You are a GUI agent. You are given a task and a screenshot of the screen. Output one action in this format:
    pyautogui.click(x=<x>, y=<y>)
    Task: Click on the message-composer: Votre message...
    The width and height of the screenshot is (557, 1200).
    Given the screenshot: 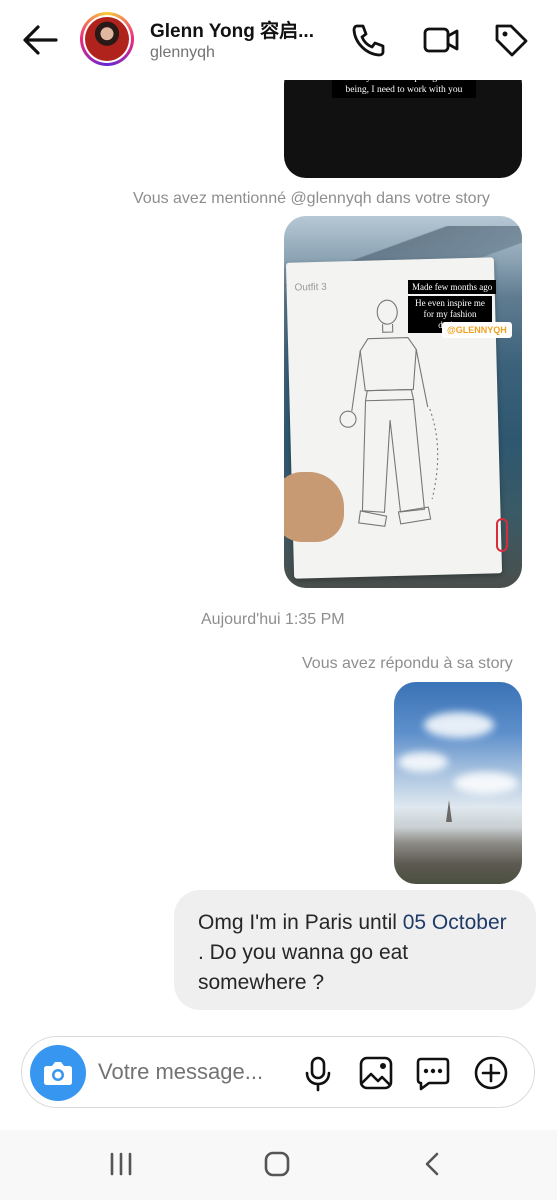 What is the action you would take?
    pyautogui.click(x=278, y=1072)
    